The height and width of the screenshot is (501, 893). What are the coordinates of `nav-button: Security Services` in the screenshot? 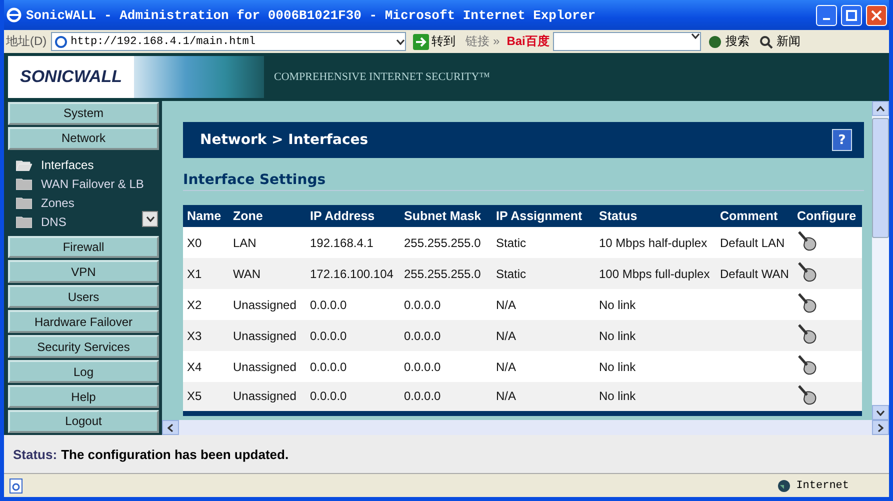 It's located at (83, 346).